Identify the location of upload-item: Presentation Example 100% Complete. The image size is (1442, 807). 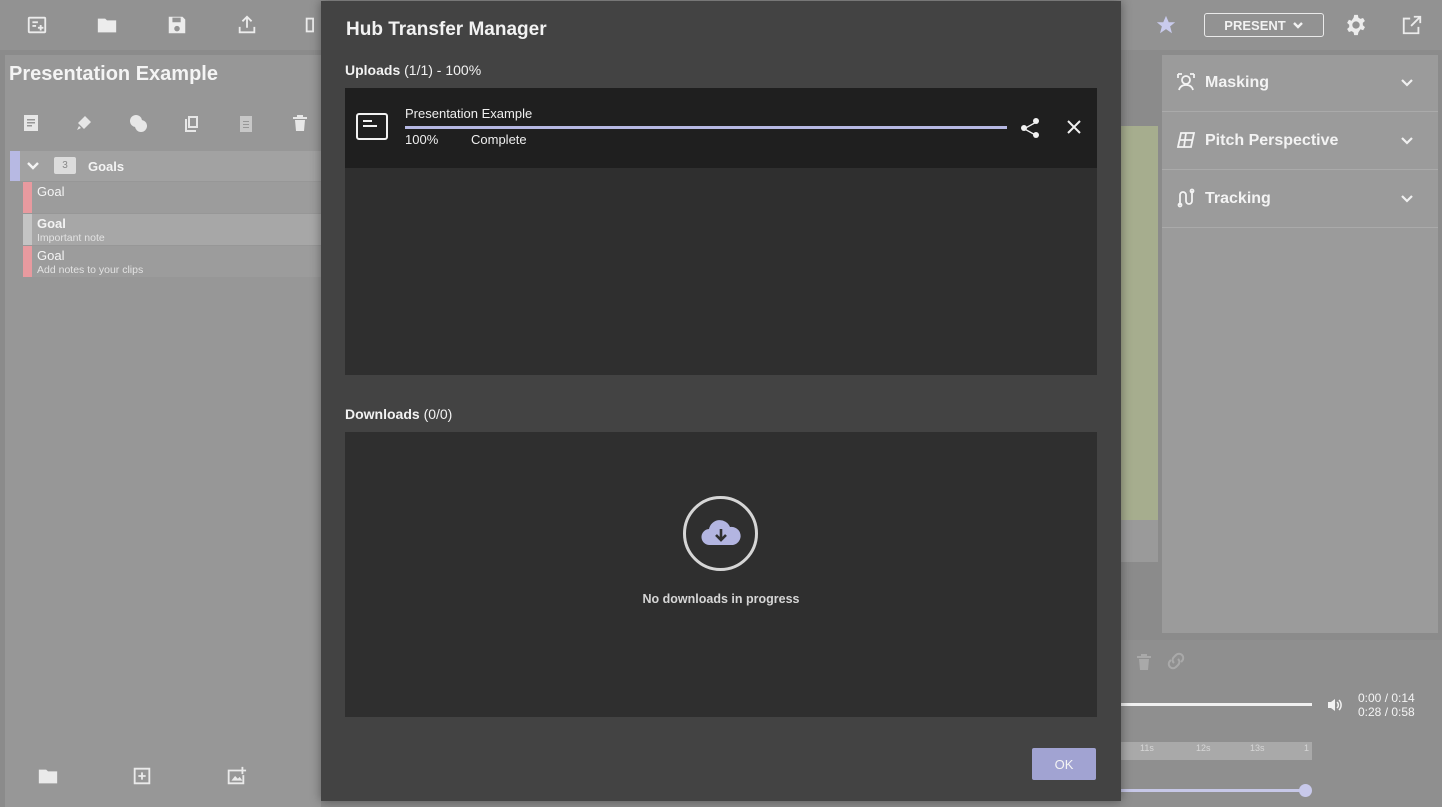
(721, 128).